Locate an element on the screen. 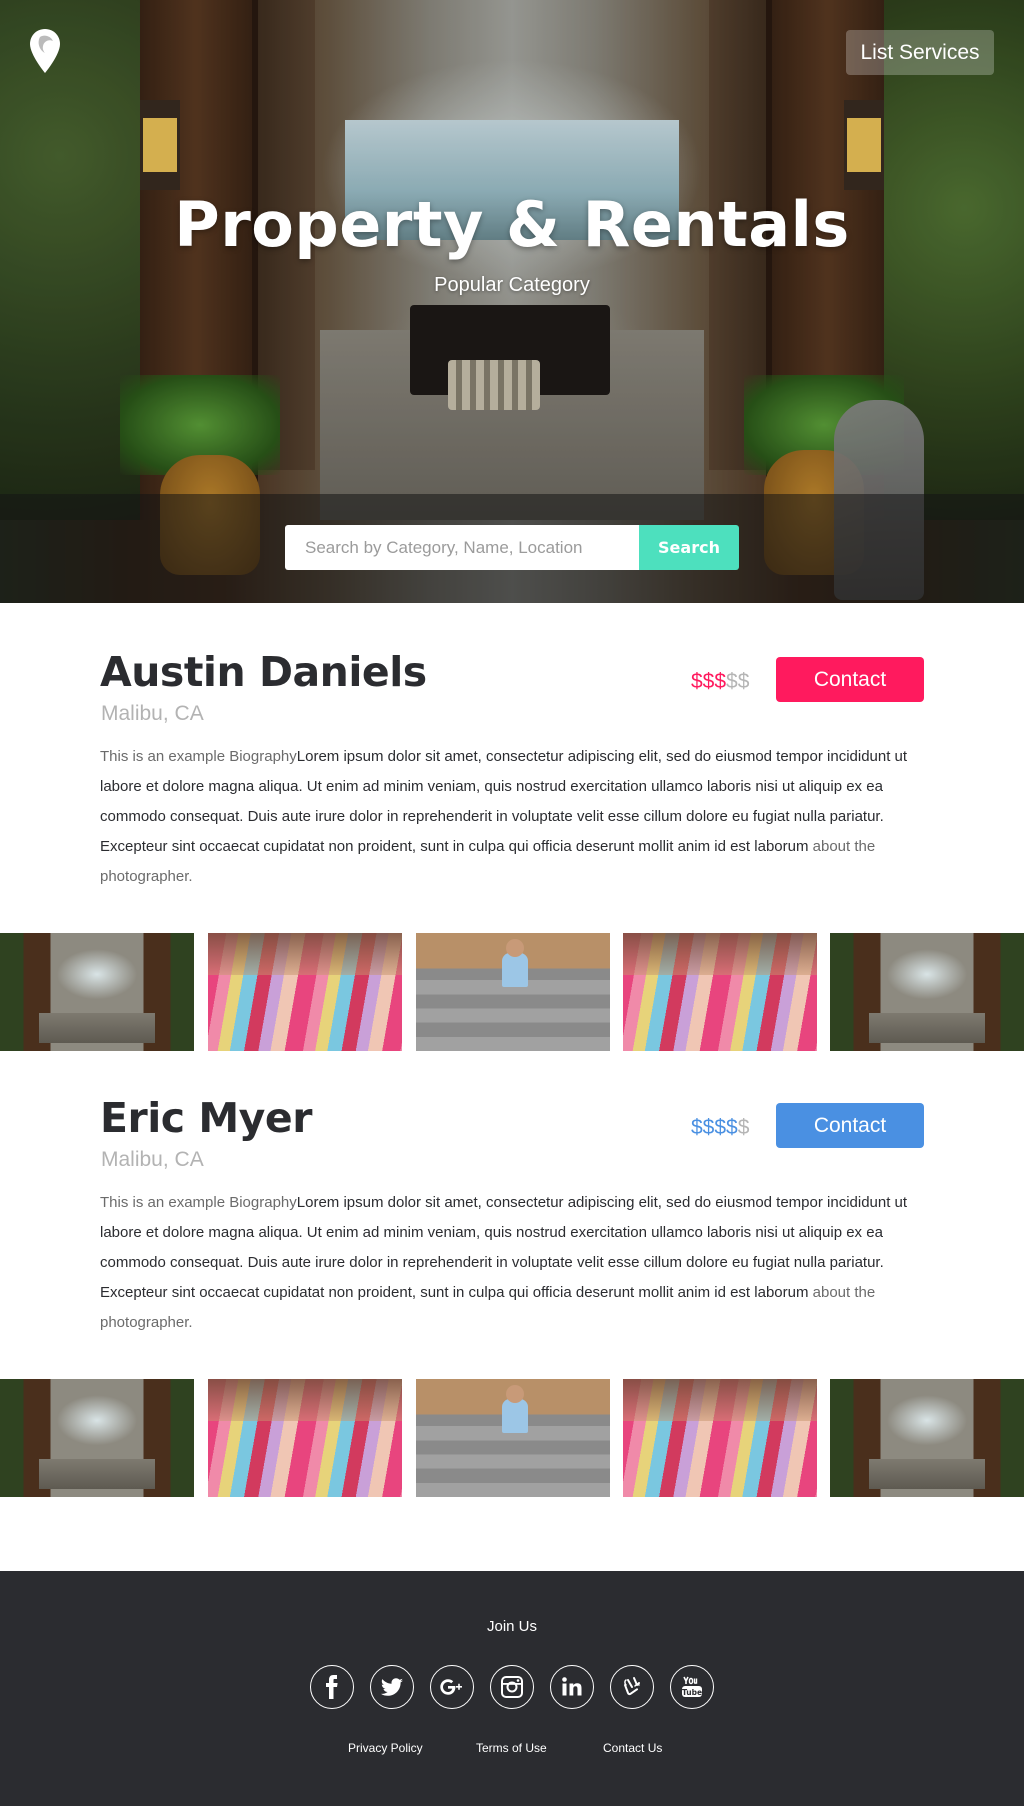 This screenshot has height=1806, width=1024. facebook-icon is located at coordinates (332, 1687).